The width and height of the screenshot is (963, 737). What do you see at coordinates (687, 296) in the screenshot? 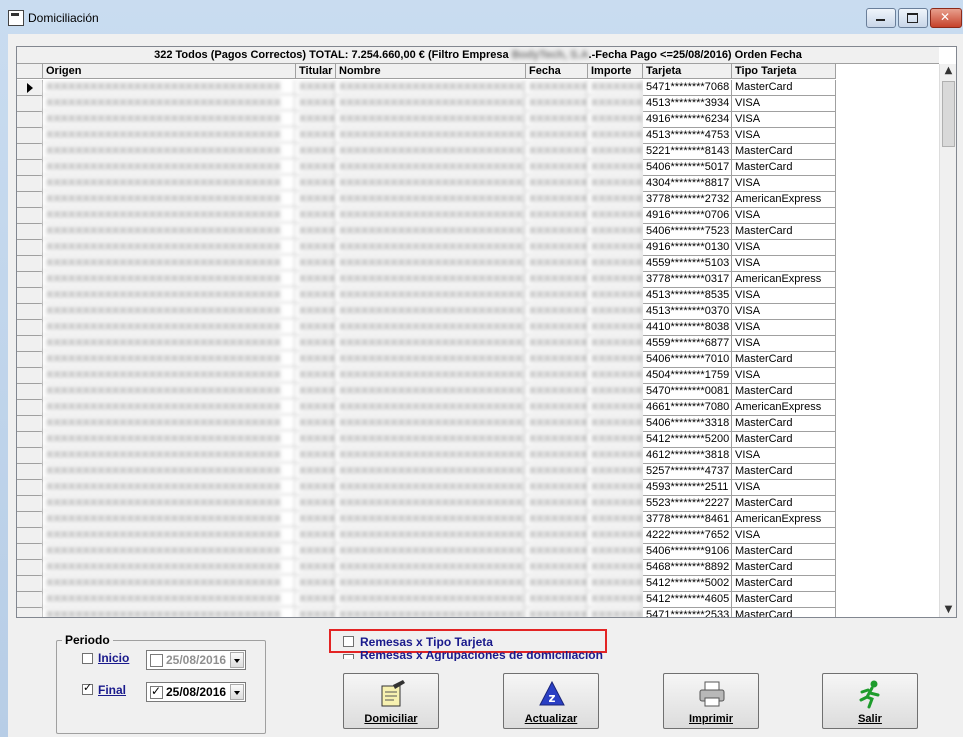
I see `cell-tarjeta: 4513********8535` at bounding box center [687, 296].